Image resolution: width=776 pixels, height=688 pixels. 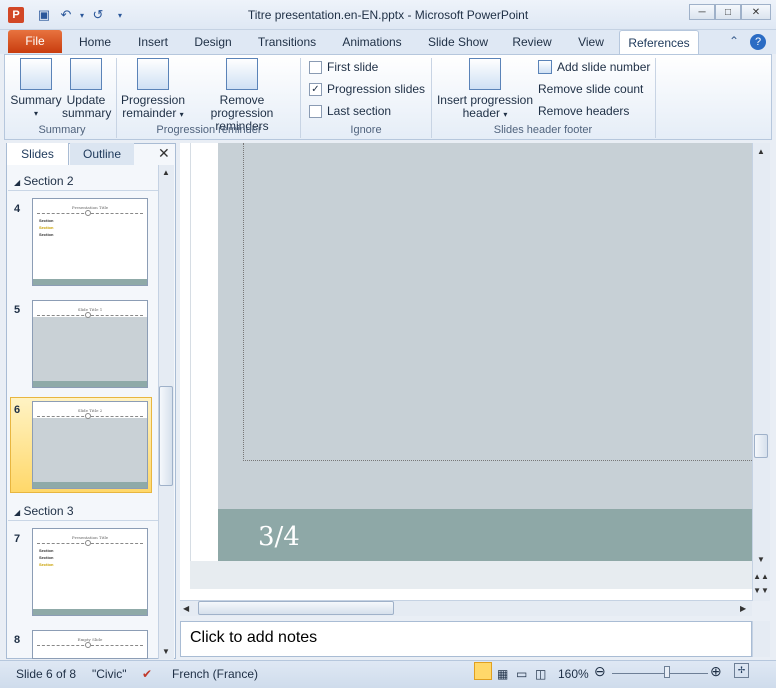 What do you see at coordinates (17, 209) in the screenshot?
I see `slide-number: 4` at bounding box center [17, 209].